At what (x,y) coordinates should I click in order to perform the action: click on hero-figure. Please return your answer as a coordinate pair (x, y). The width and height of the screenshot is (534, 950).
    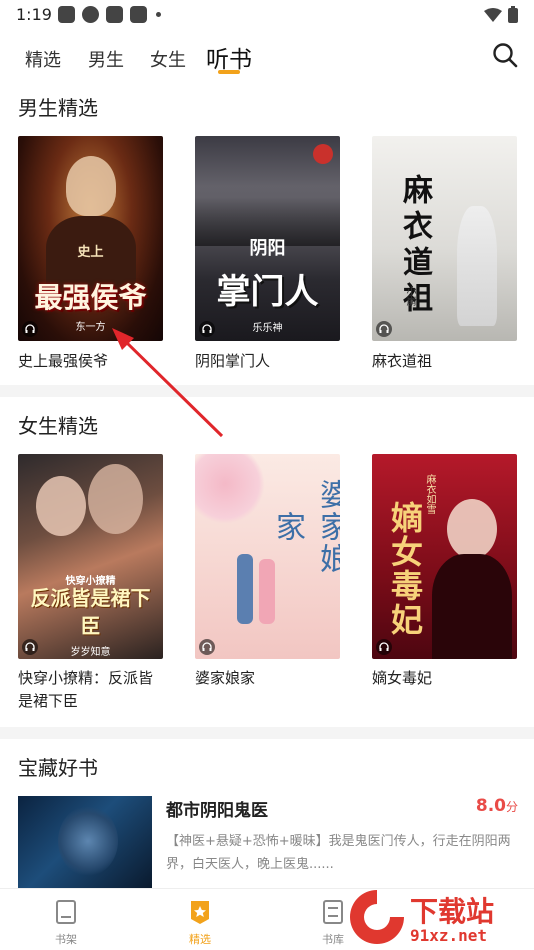
    Looking at the image, I should click on (91, 186).